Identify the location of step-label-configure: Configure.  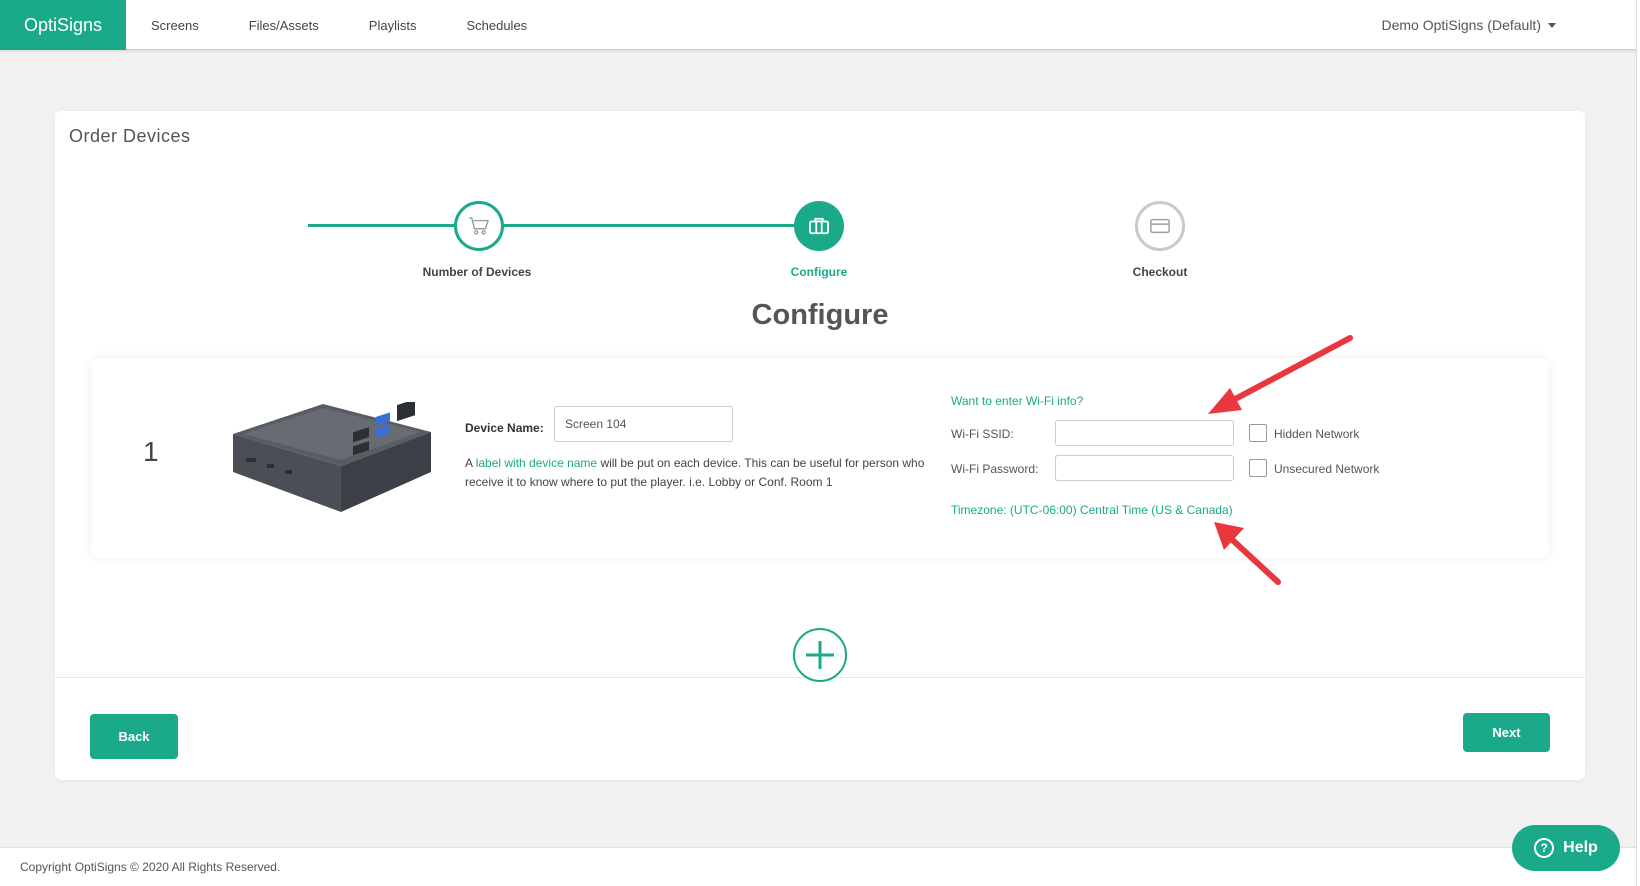
(819, 272).